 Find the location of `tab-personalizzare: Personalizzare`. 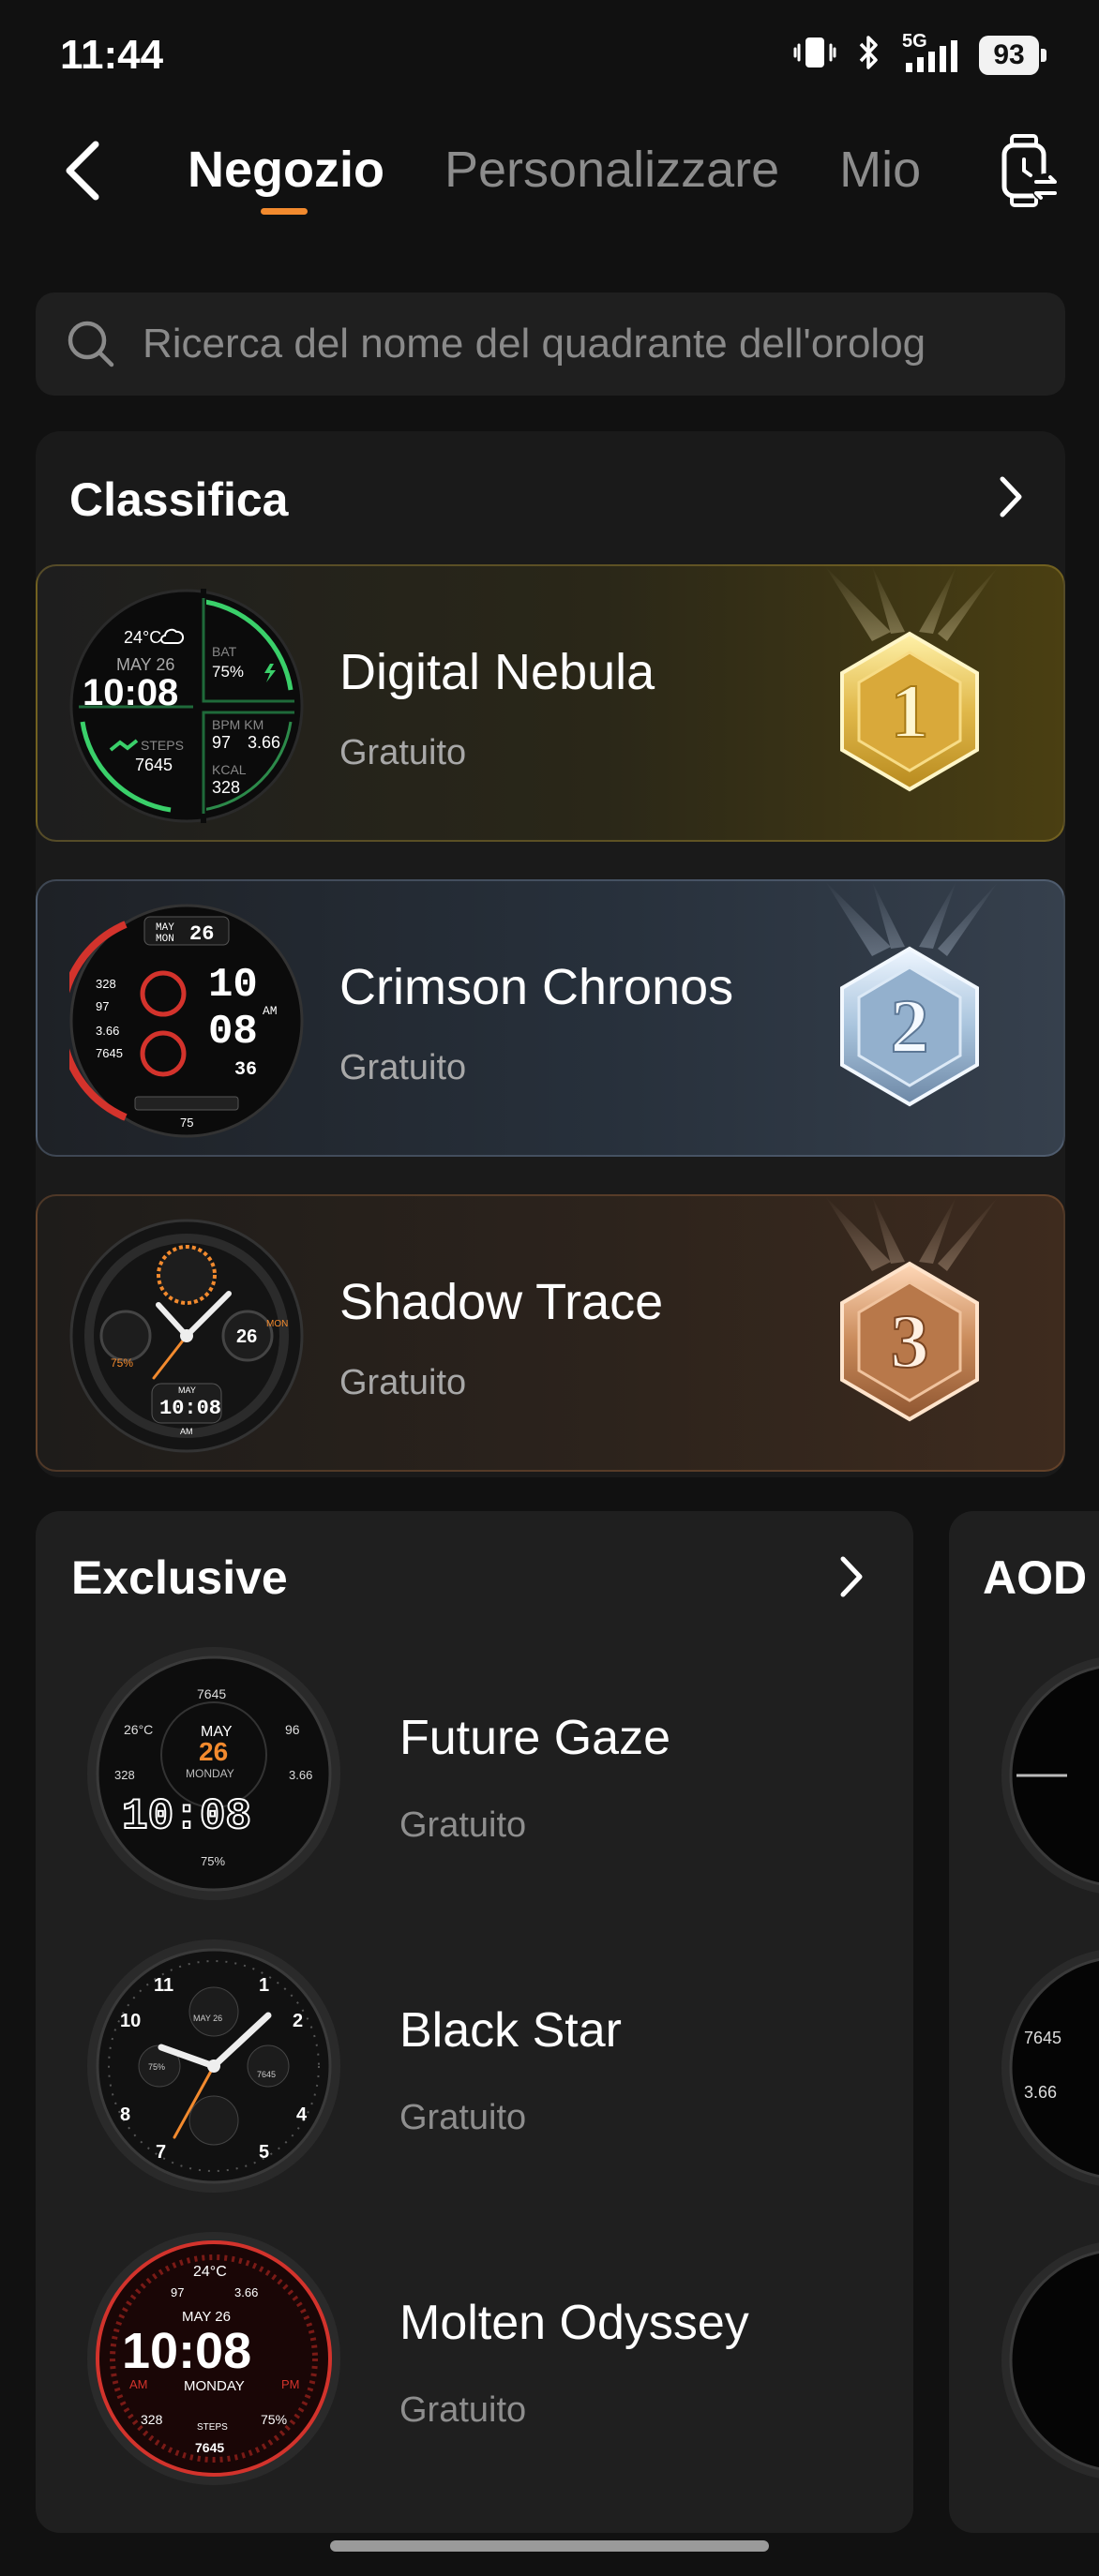

tab-personalizzare: Personalizzare is located at coordinates (611, 170).